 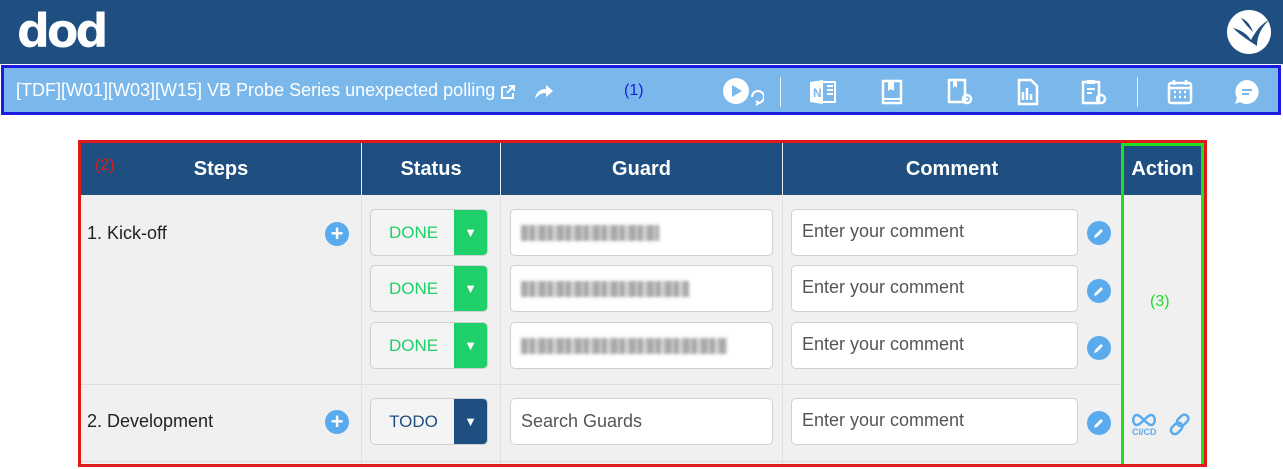 I want to click on guard-search-input: Search Guards, so click(x=641, y=421).